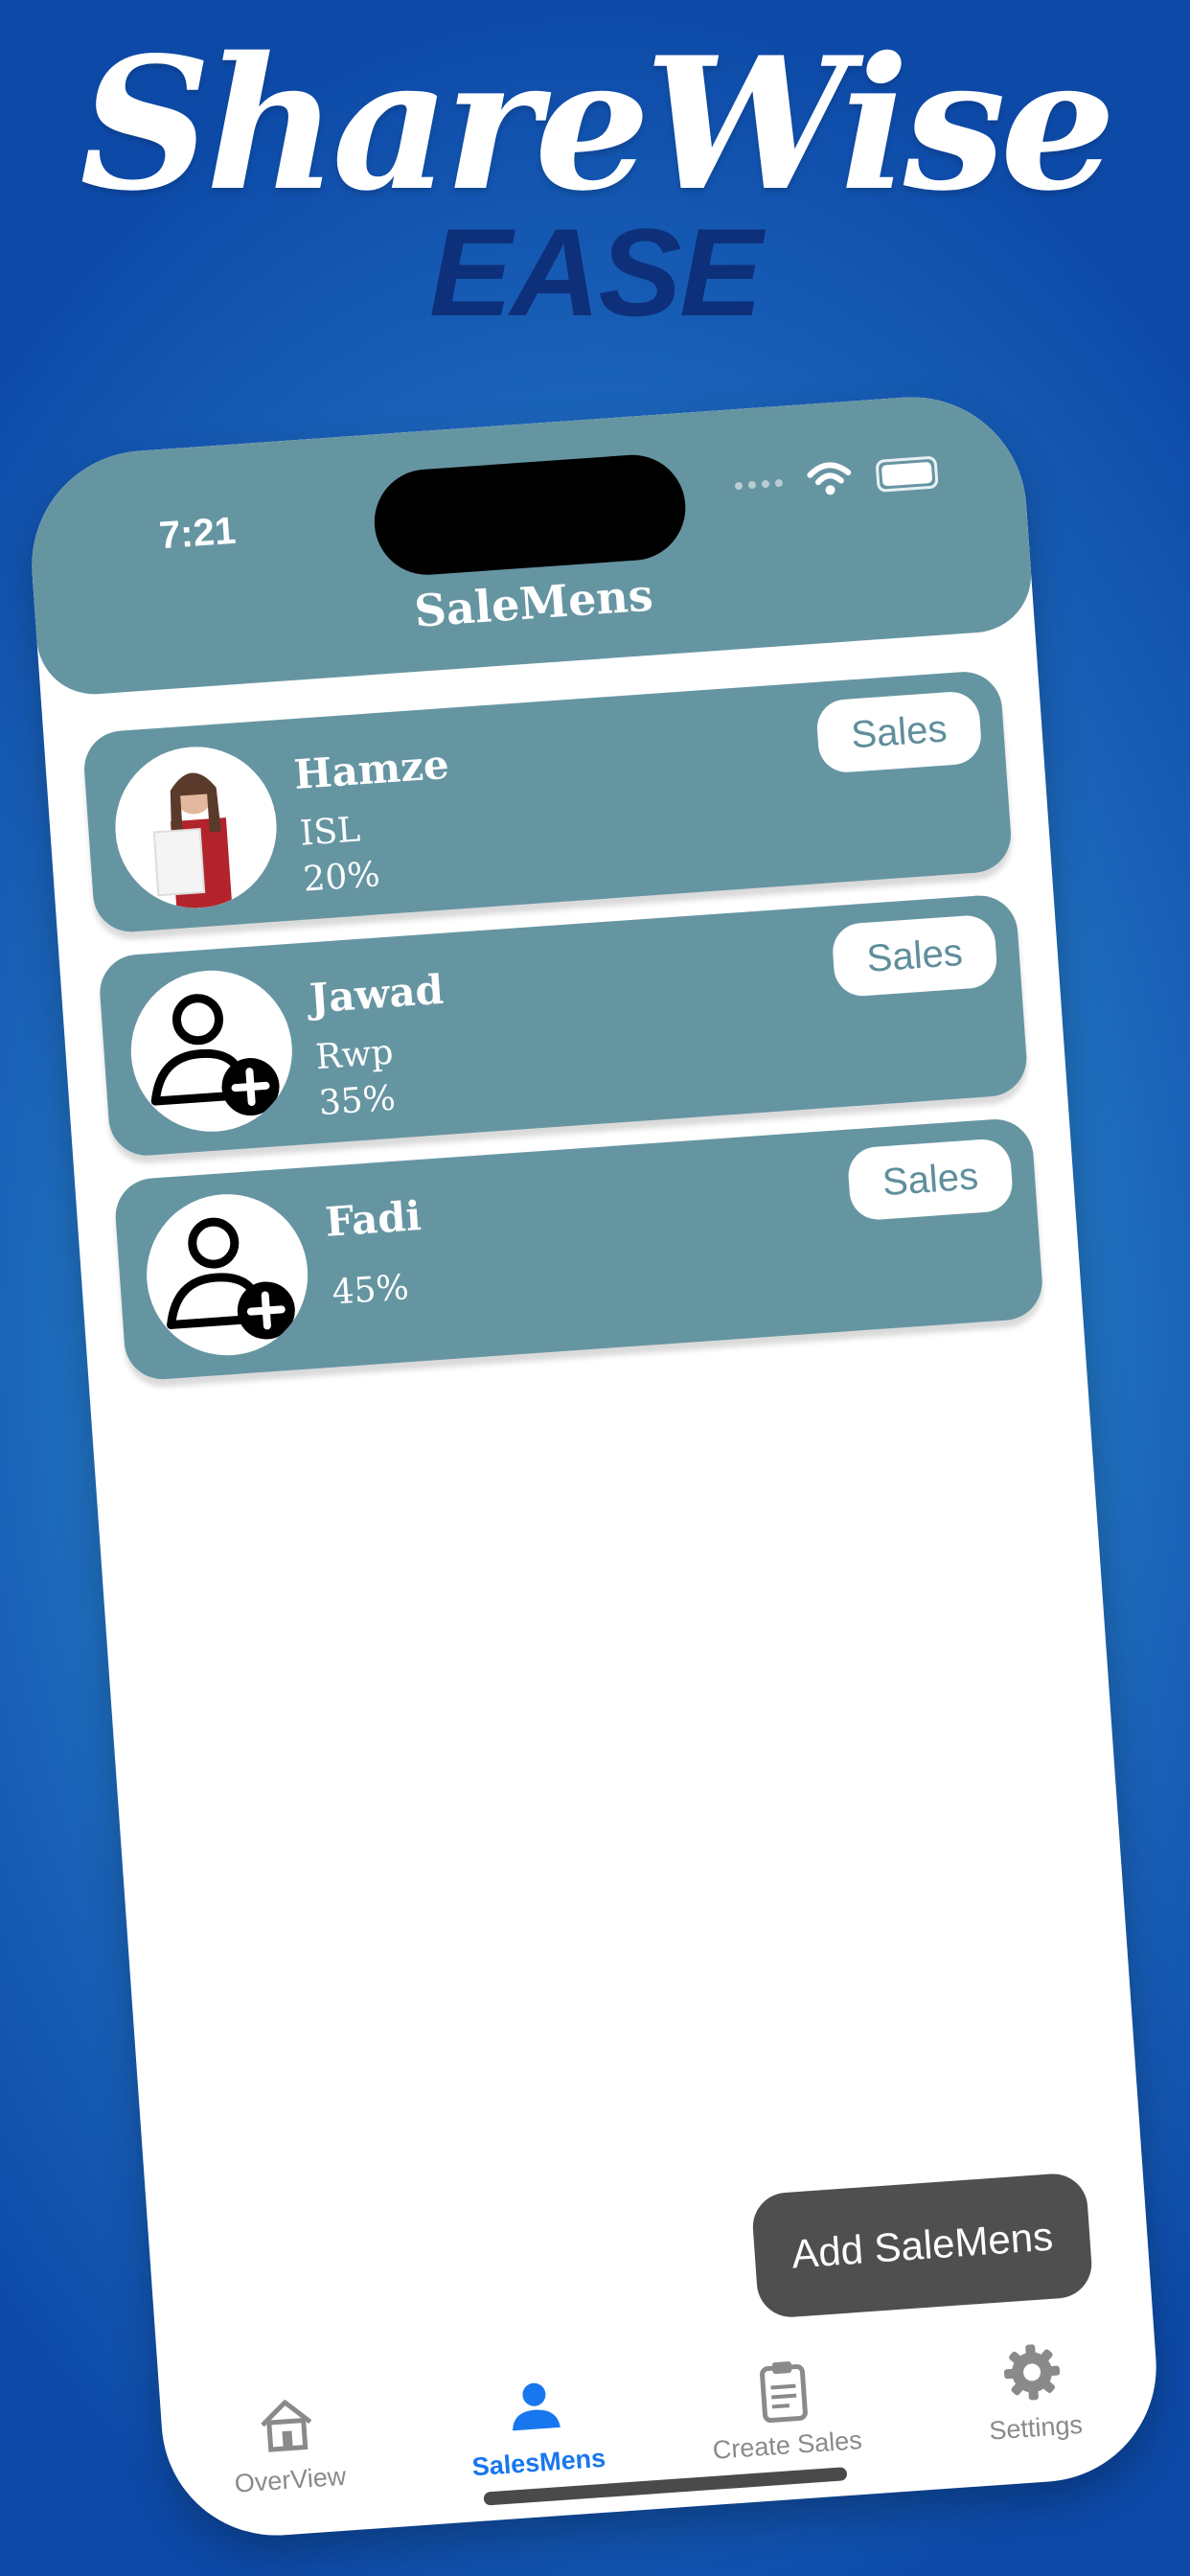 The height and width of the screenshot is (2576, 1190). What do you see at coordinates (759, 484) in the screenshot?
I see `signal-icon` at bounding box center [759, 484].